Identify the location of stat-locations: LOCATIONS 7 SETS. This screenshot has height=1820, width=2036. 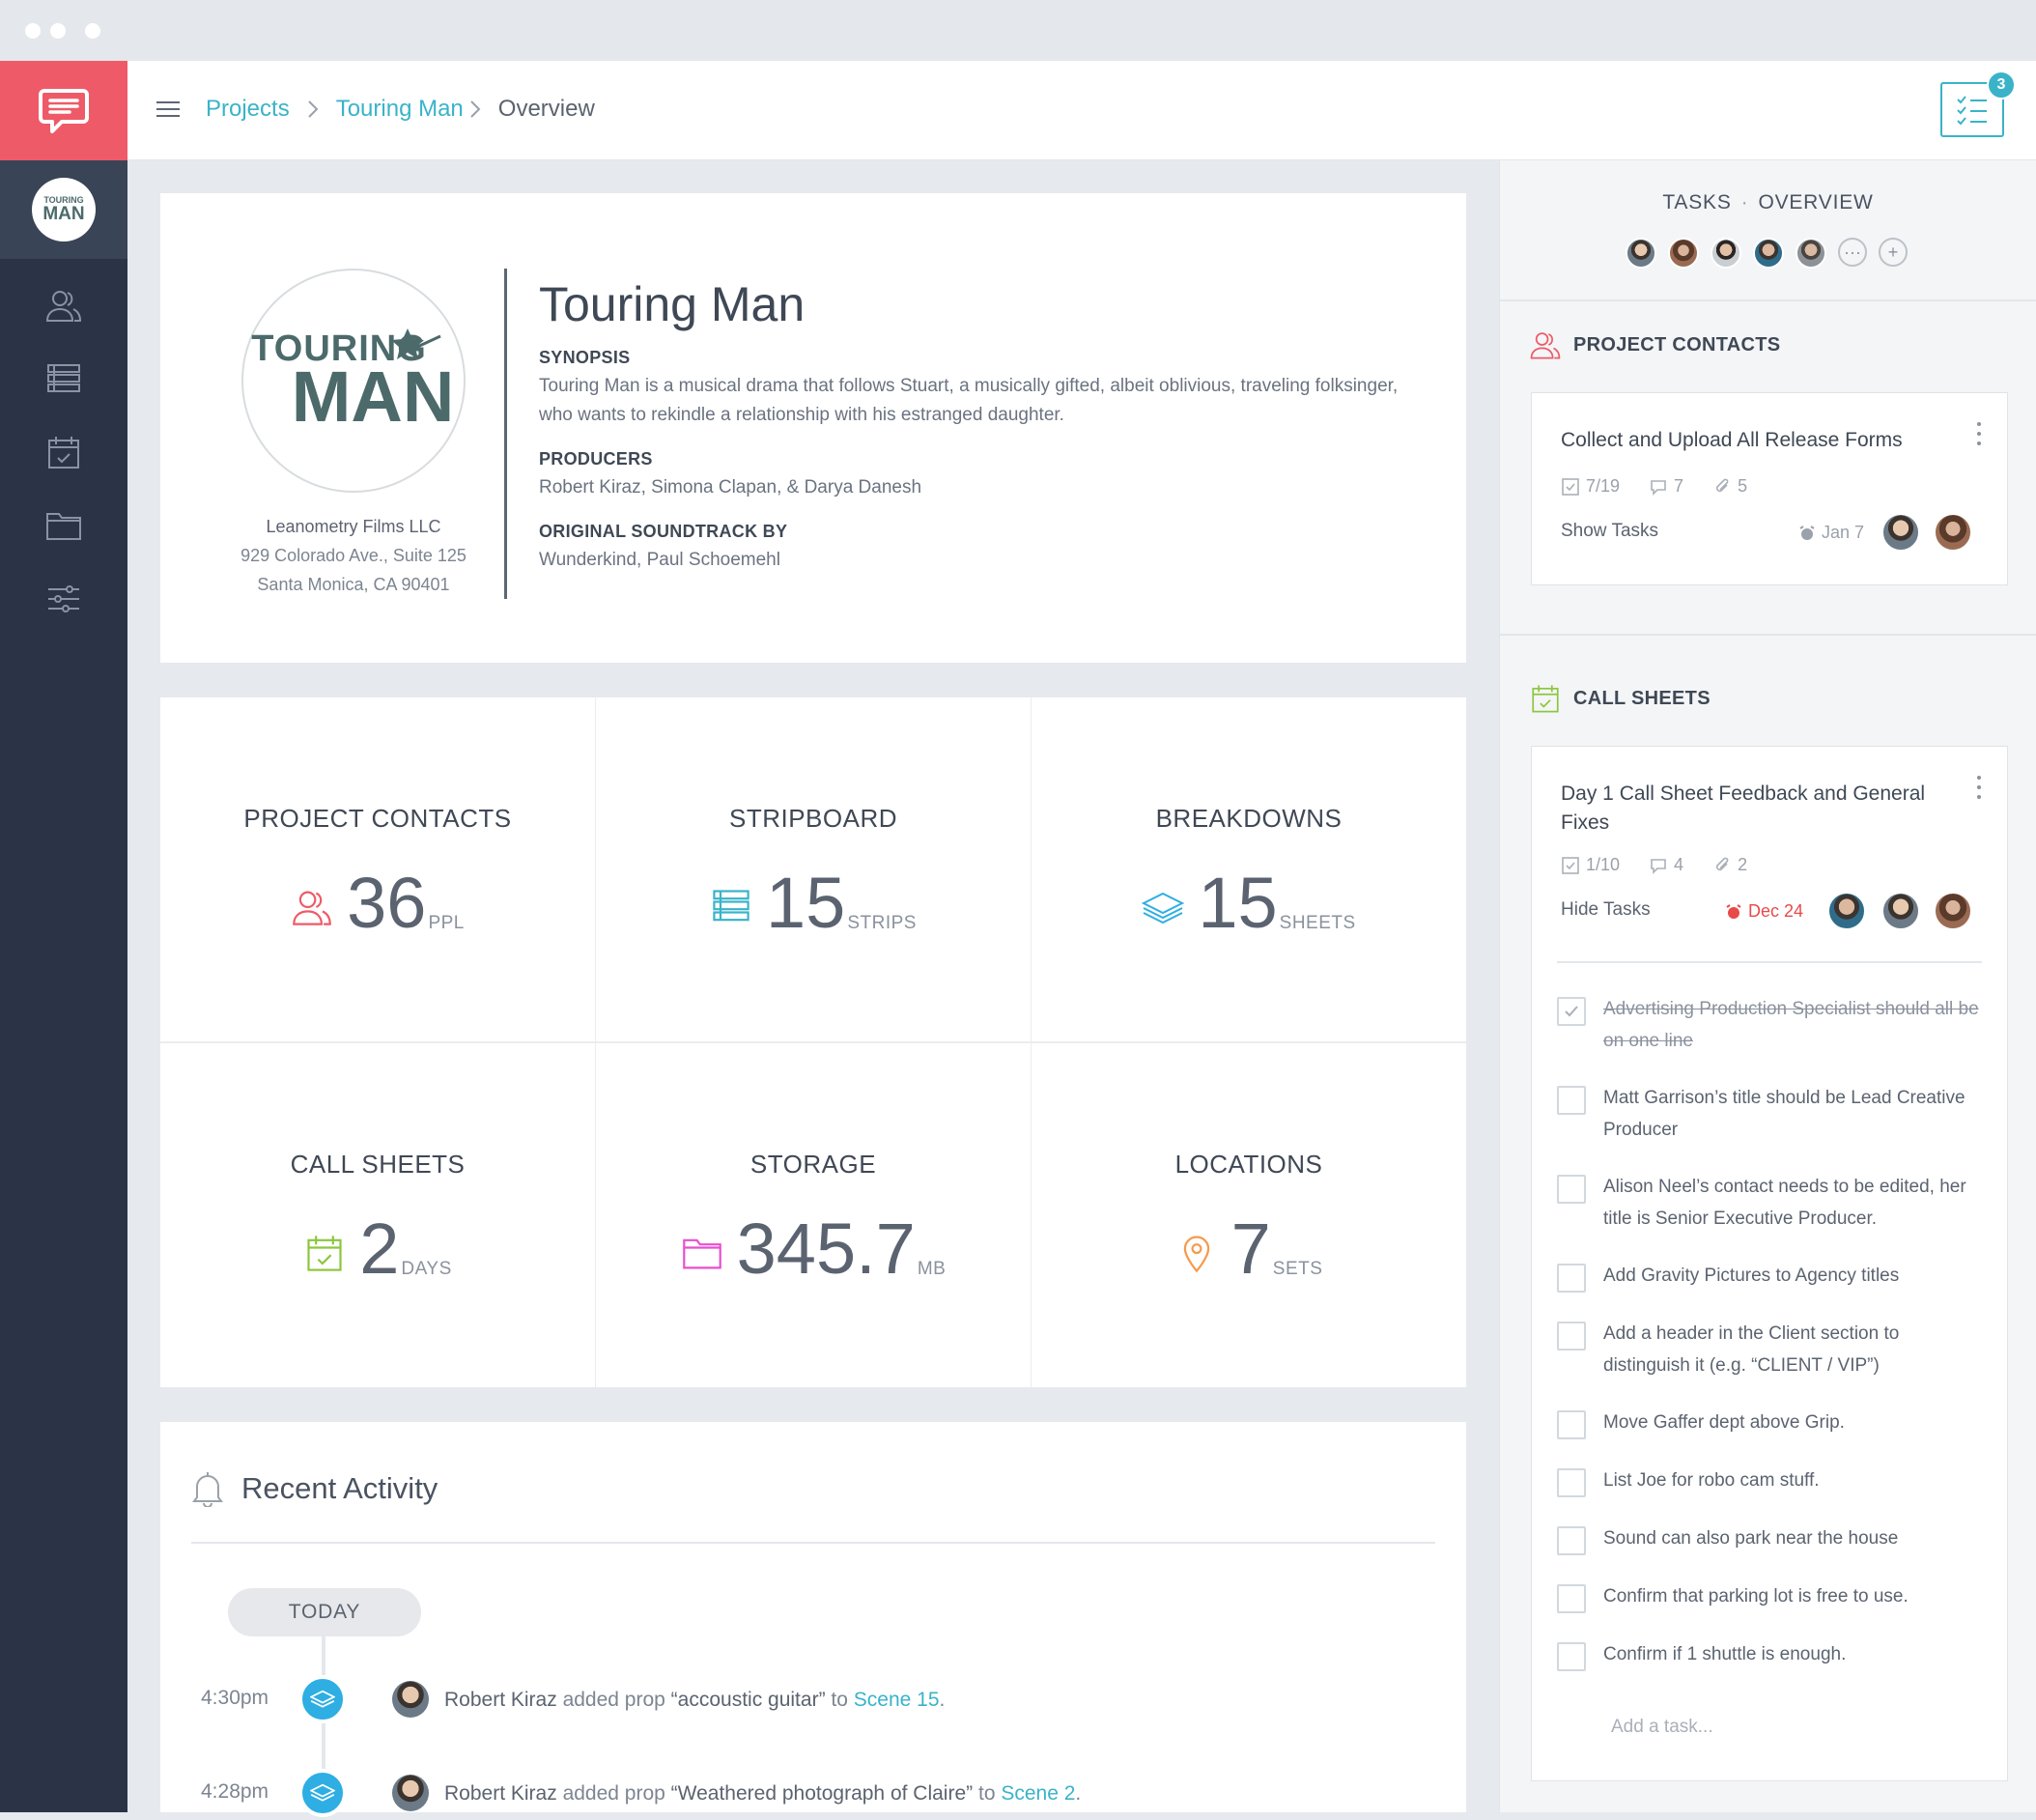
(1249, 1215).